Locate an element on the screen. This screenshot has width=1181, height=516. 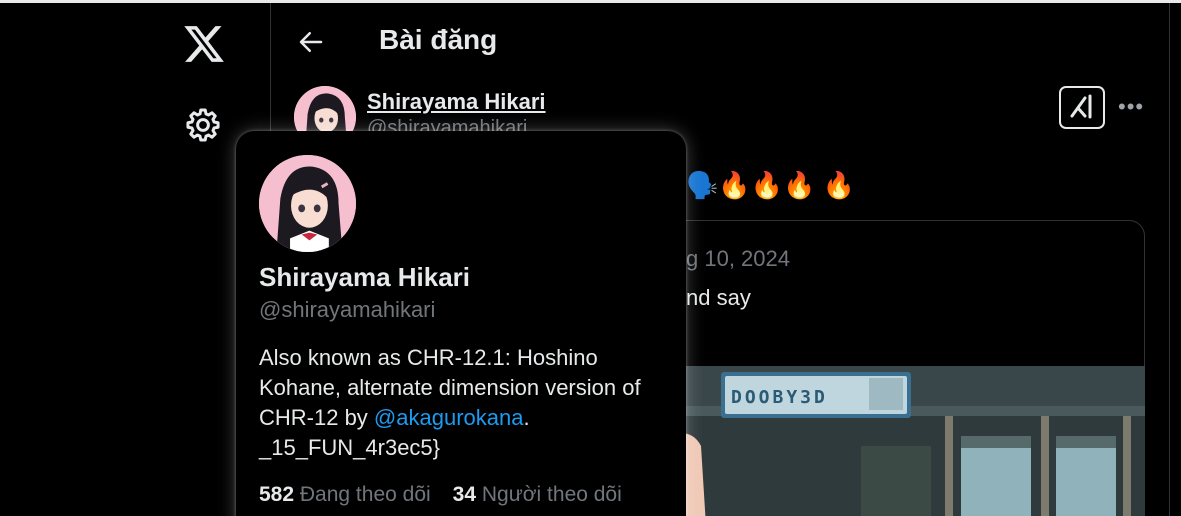
following-label: Đang theo dõi is located at coordinates (365, 494).